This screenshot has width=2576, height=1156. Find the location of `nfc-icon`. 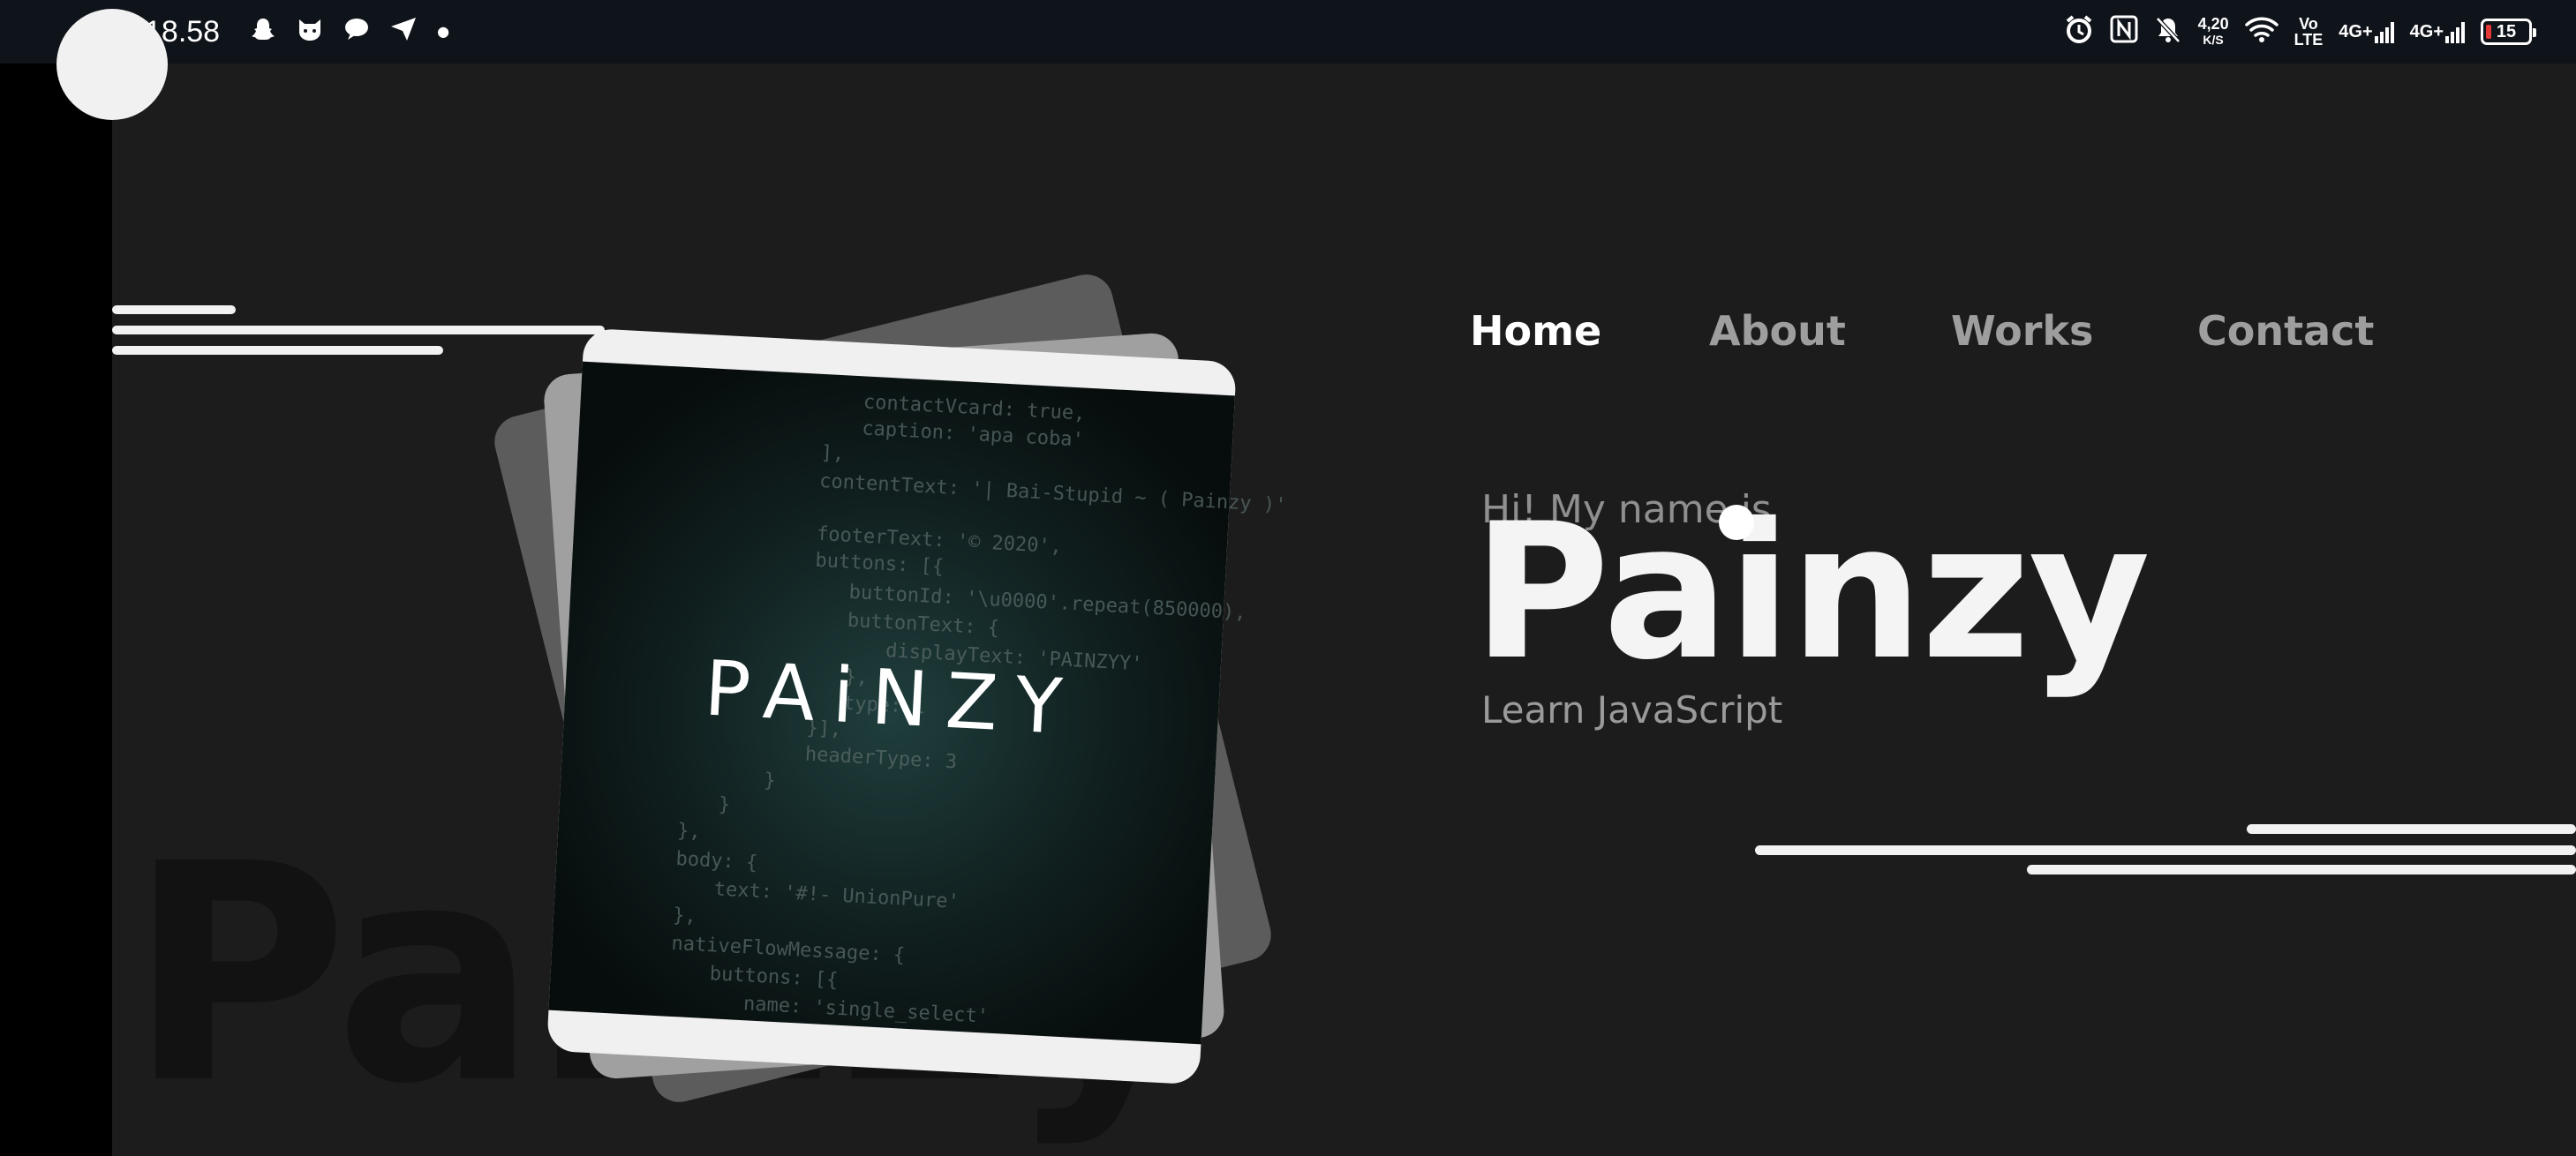

nfc-icon is located at coordinates (2124, 32).